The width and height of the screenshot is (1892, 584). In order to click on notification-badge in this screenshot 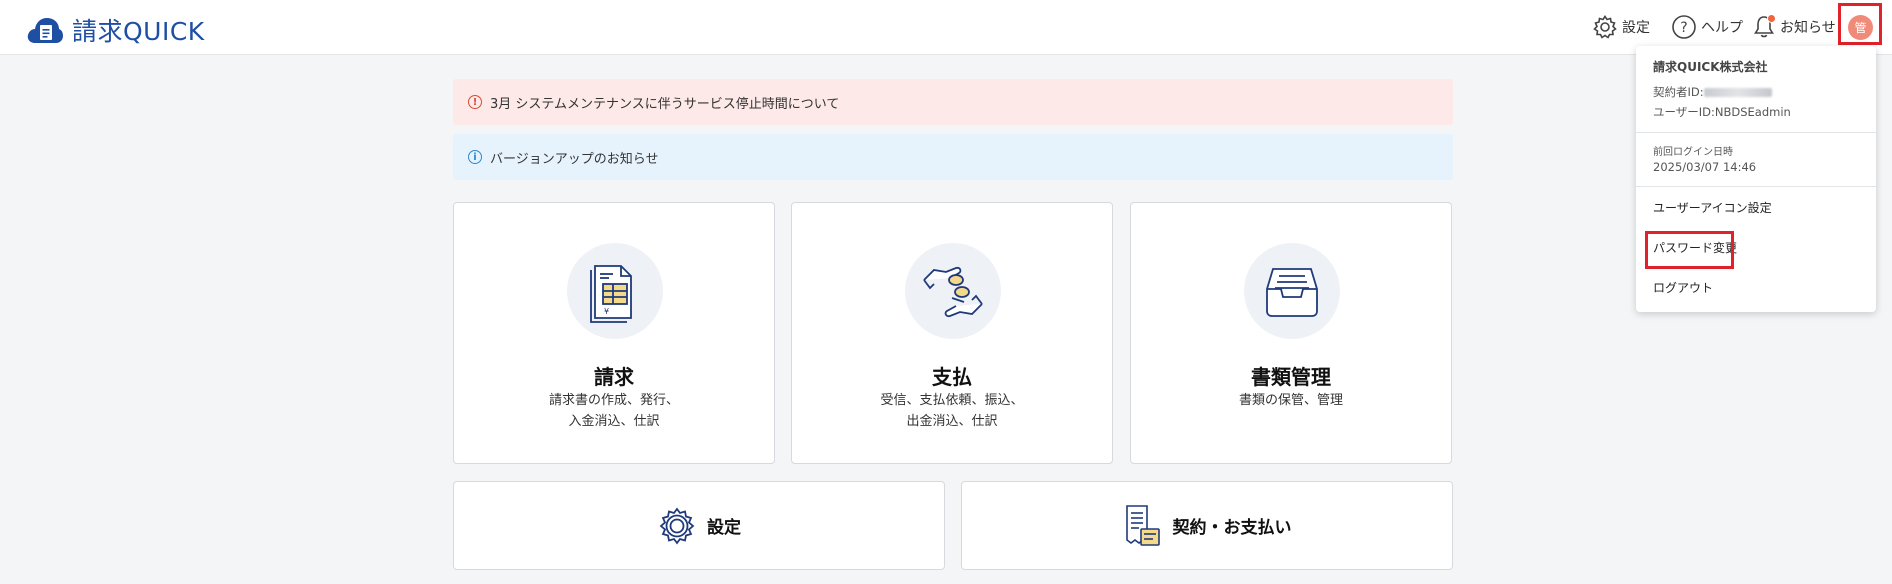, I will do `click(1771, 18)`.